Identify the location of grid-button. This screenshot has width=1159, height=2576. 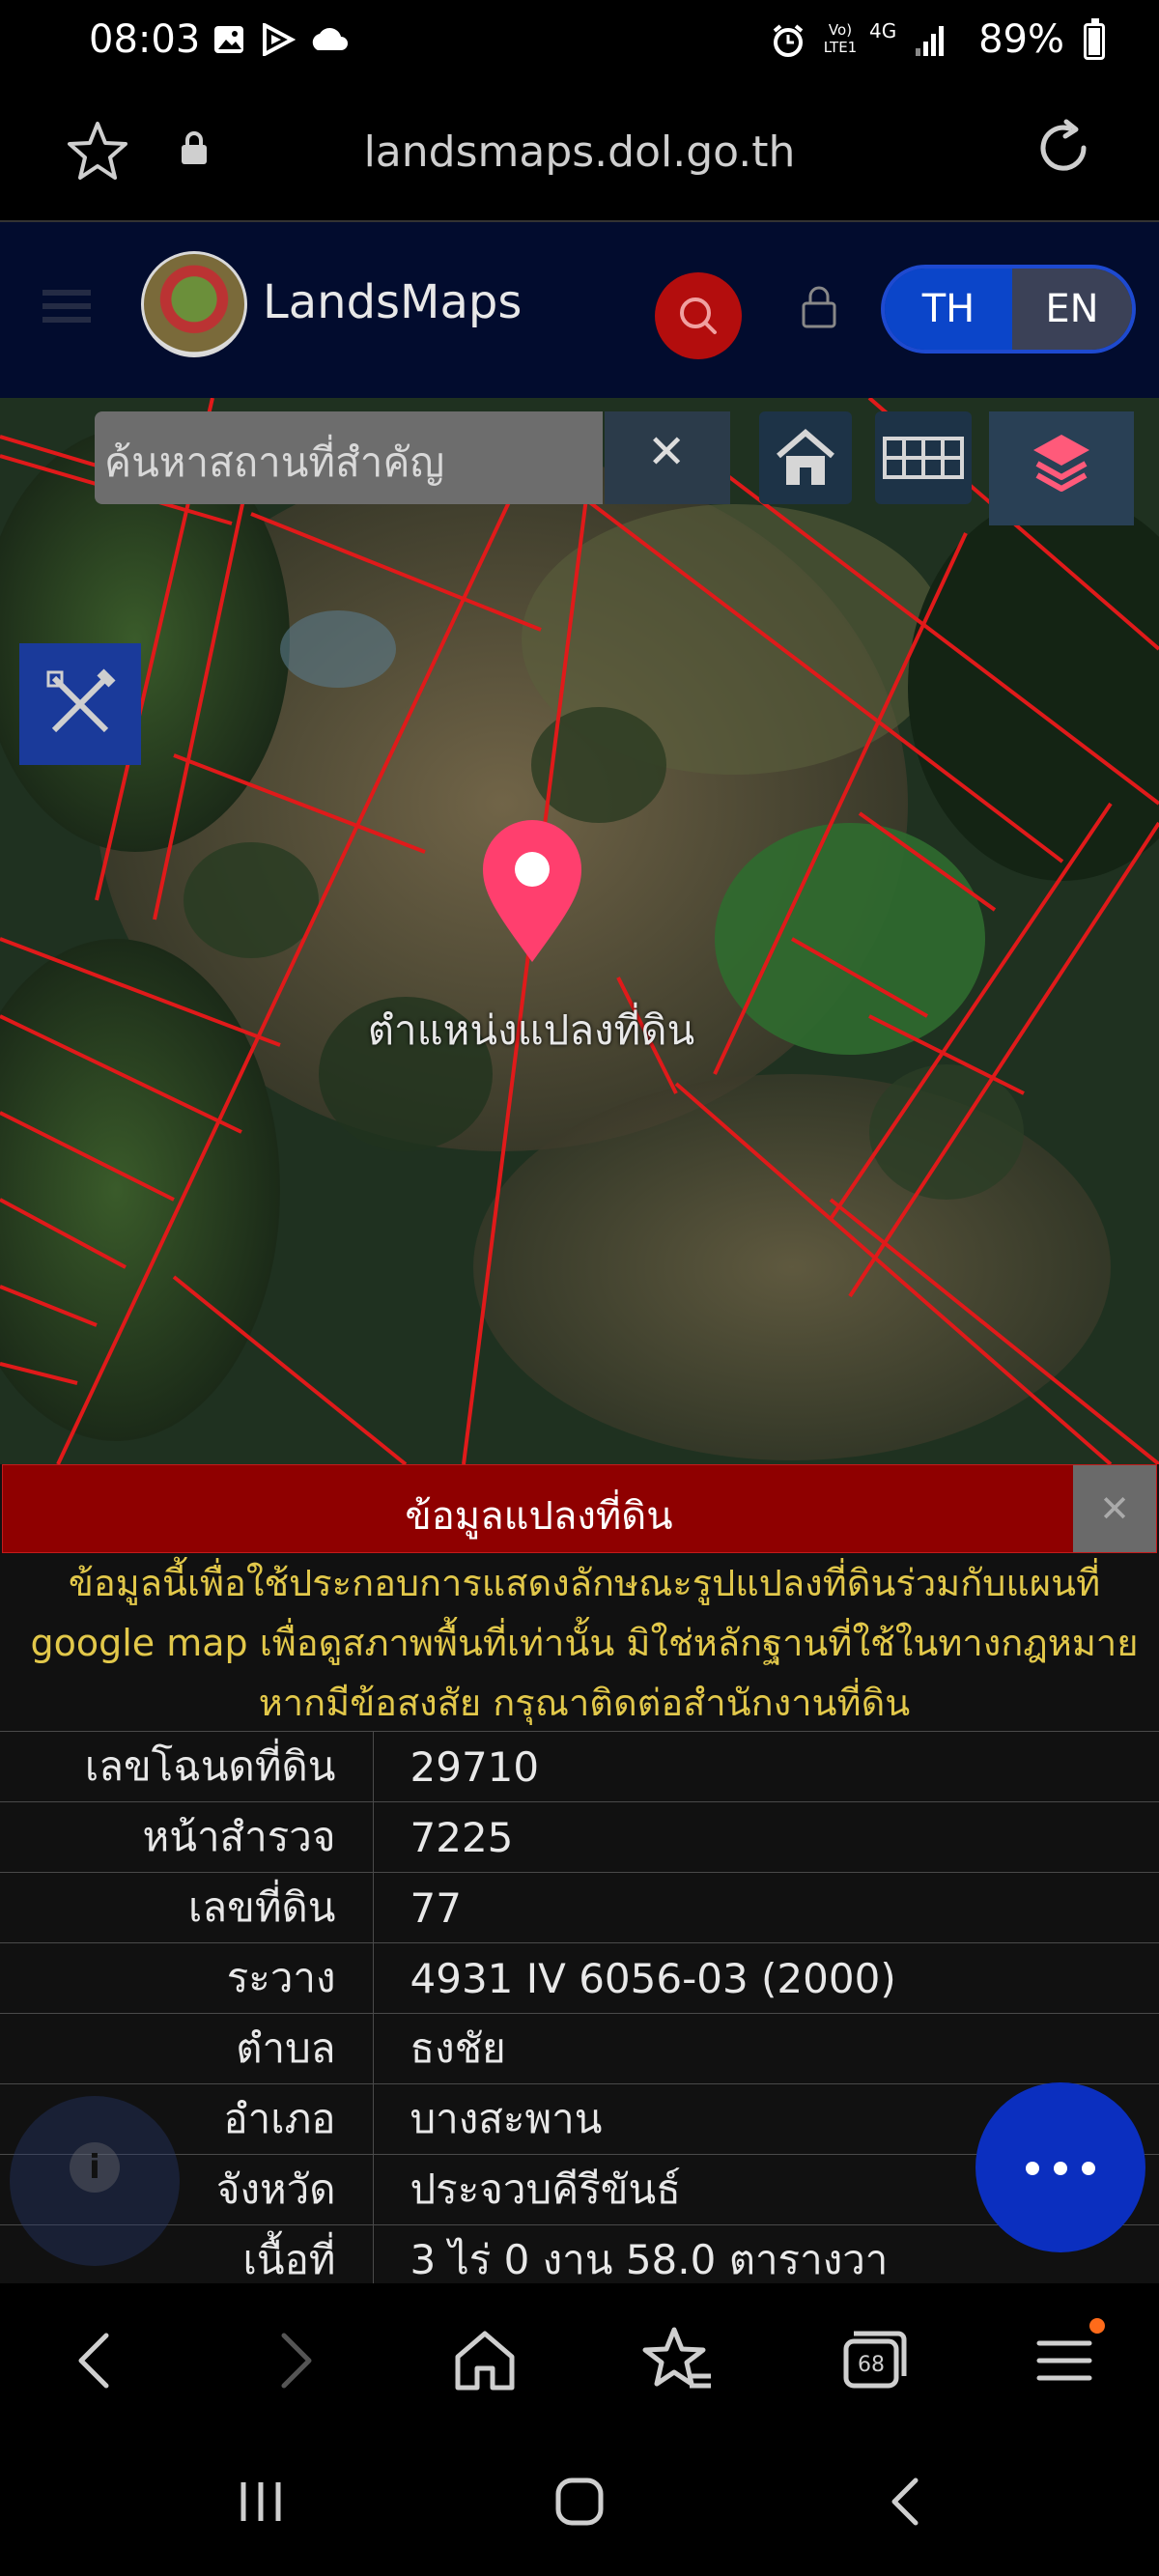
(923, 457).